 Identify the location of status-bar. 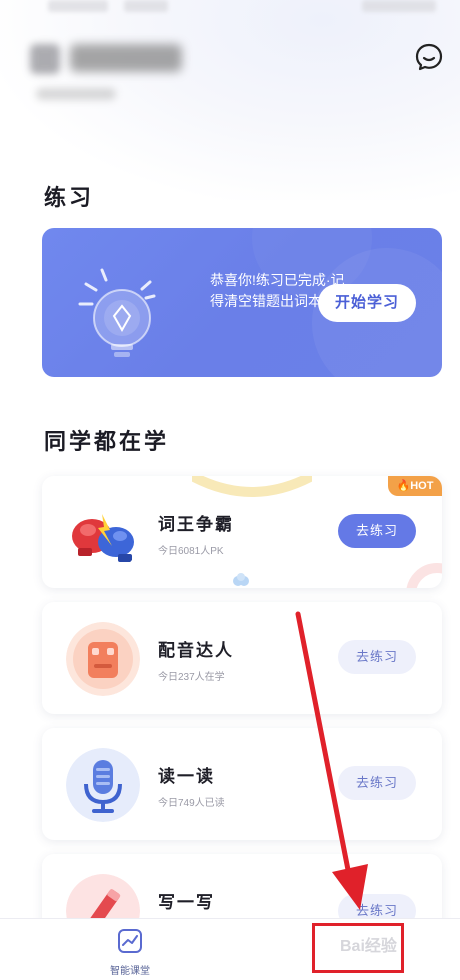
(78, 6).